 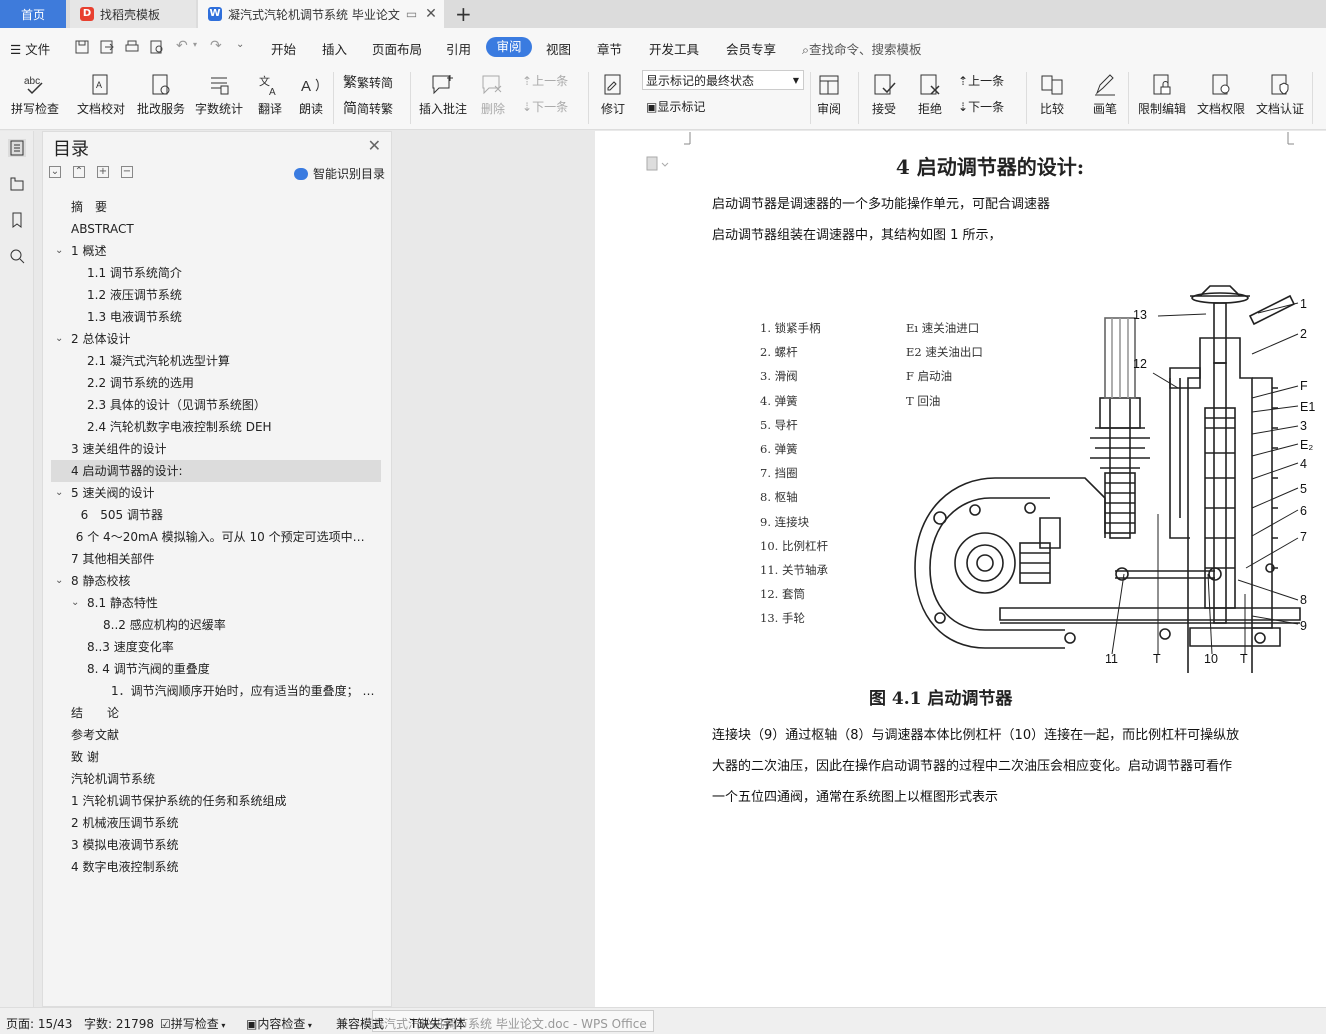 What do you see at coordinates (458, 48) in the screenshot?
I see `menu-reference: 引用` at bounding box center [458, 48].